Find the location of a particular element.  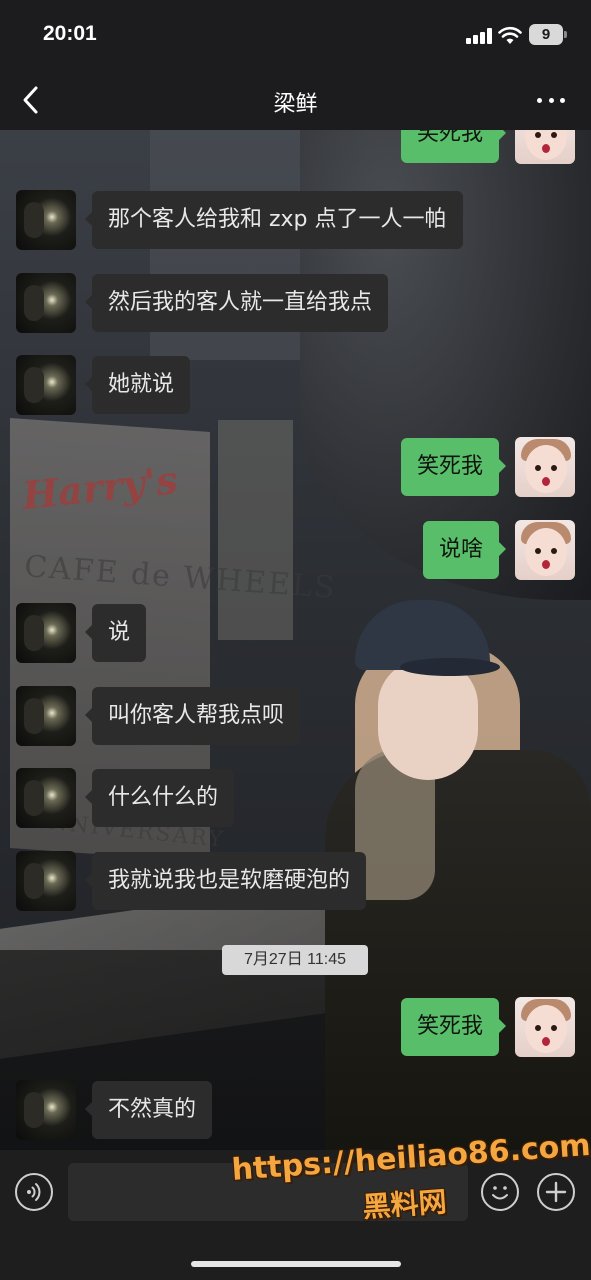

voice-icon is located at coordinates (34, 1192).